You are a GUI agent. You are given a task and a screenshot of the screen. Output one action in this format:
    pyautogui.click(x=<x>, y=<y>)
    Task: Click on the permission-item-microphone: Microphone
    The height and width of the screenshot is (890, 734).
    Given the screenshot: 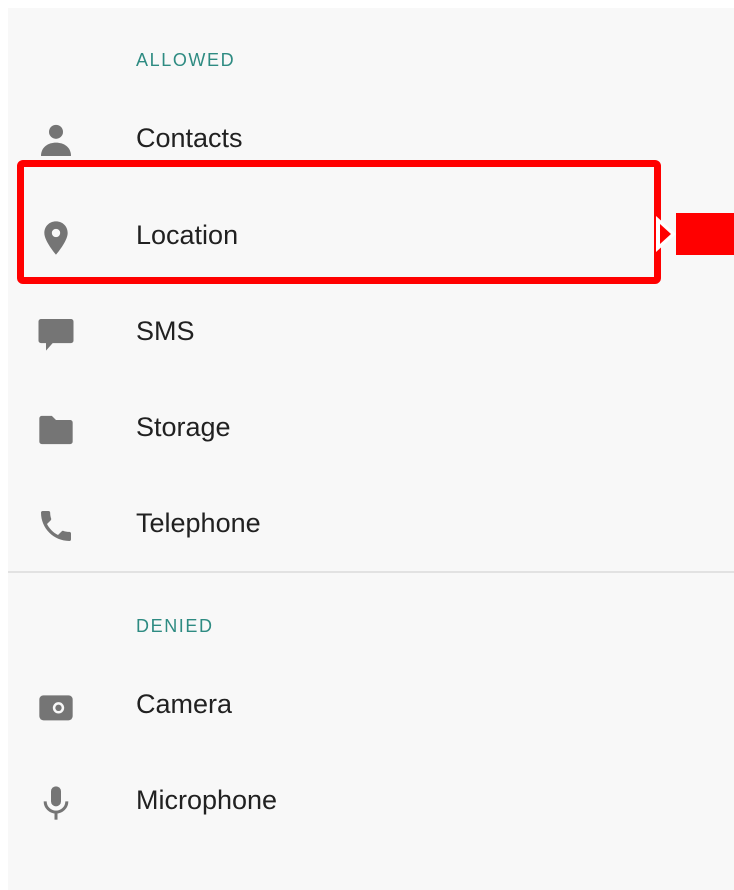 What is the action you would take?
    pyautogui.click(x=371, y=799)
    